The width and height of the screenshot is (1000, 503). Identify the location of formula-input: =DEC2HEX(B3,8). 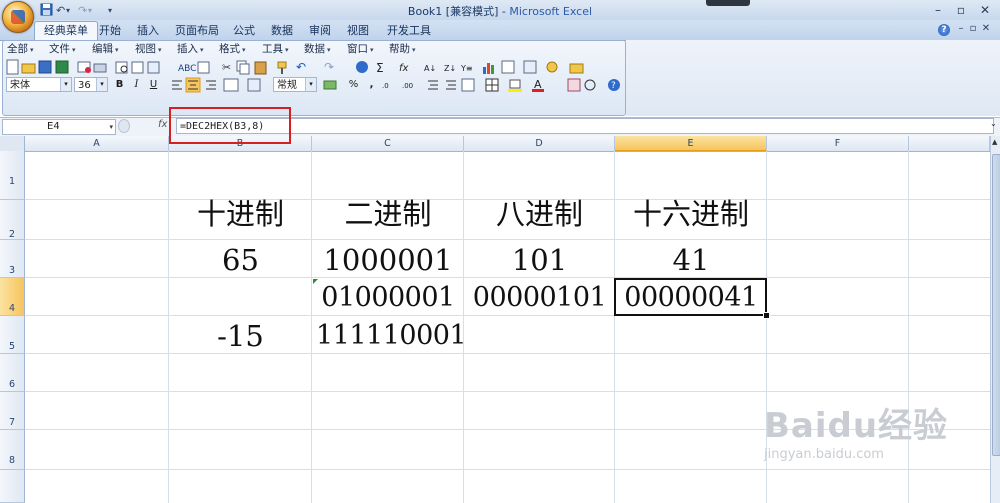
(585, 126).